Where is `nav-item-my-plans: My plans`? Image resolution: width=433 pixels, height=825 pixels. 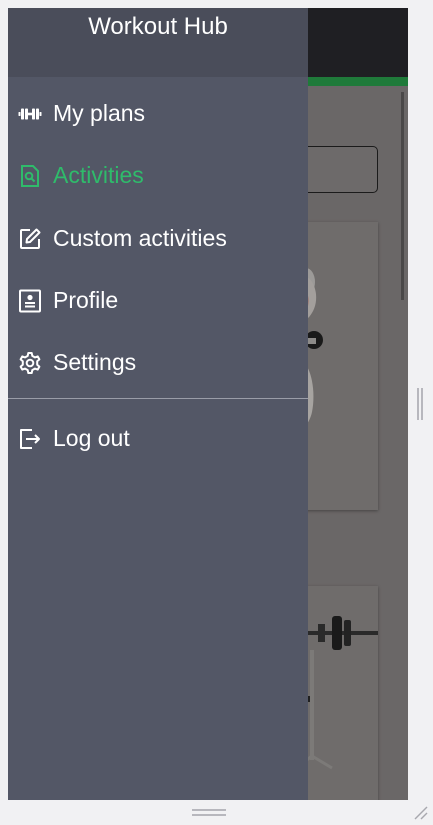 nav-item-my-plans: My plans is located at coordinates (158, 114).